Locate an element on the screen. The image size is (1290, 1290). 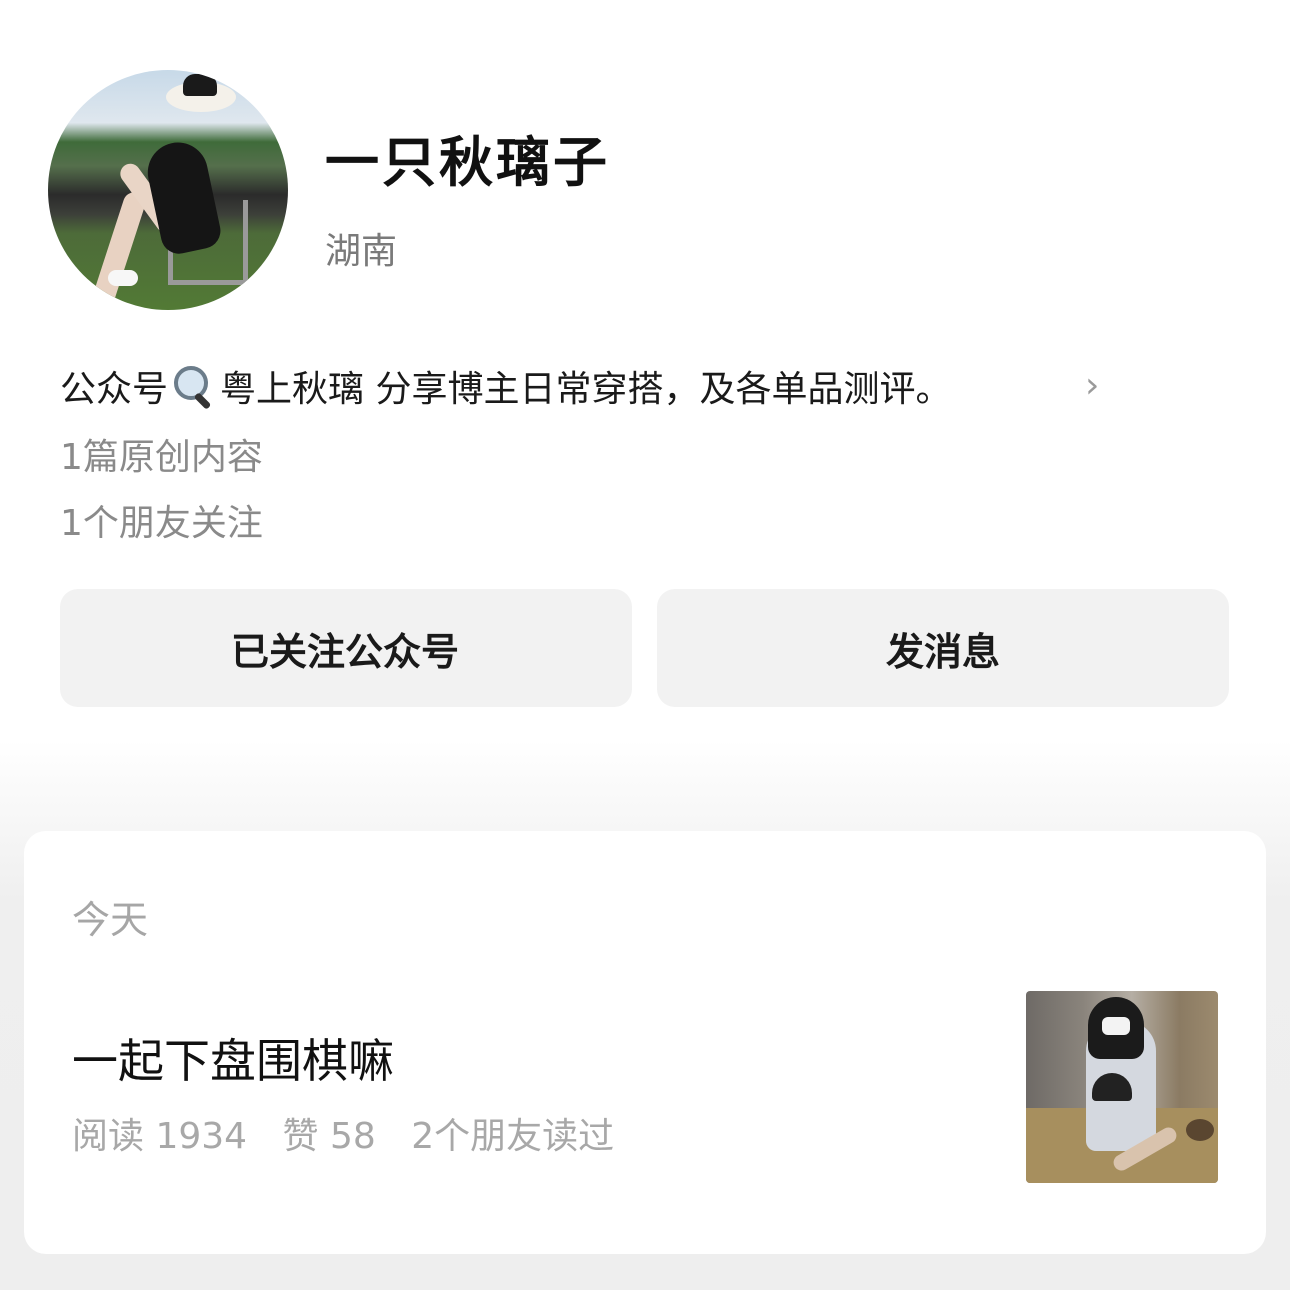
friends-read: 2个朋友读过 is located at coordinates (513, 1136).